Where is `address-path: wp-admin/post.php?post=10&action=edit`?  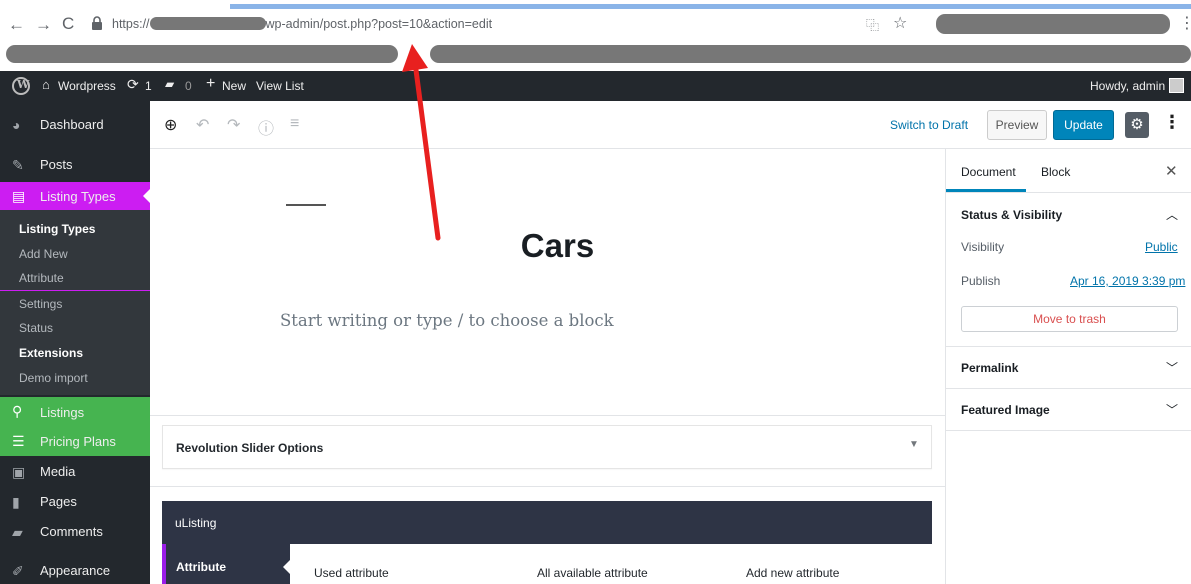
address-path: wp-admin/post.php?post=10&action=edit is located at coordinates (379, 24).